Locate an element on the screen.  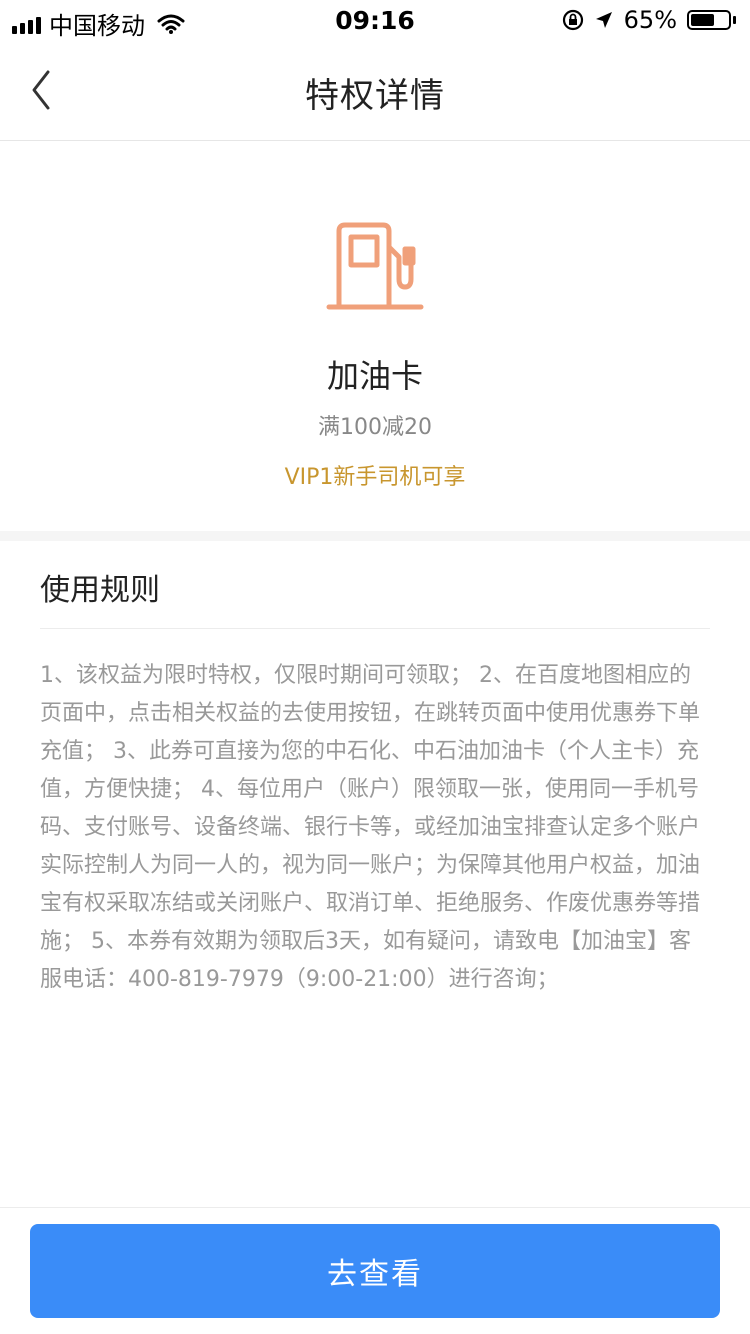
status-right: 65% is located at coordinates (649, 20).